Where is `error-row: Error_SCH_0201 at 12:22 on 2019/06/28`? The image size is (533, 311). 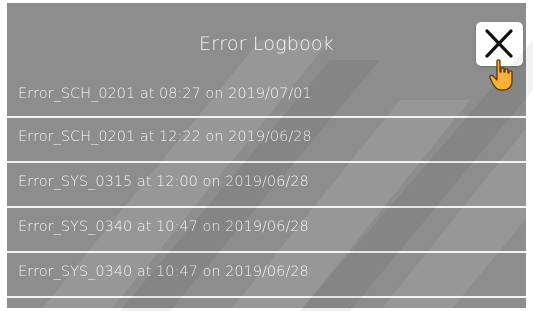
error-row: Error_SCH_0201 at 12:22 on 2019/06/28 is located at coordinates (266, 140).